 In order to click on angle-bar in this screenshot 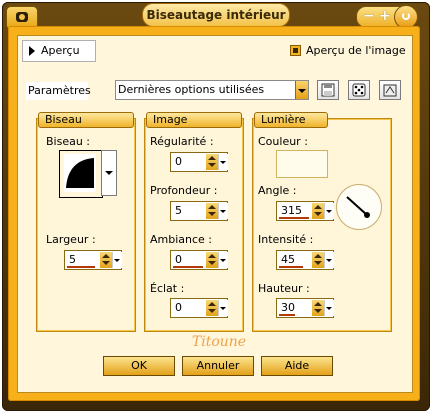, I will do `click(294, 218)`.